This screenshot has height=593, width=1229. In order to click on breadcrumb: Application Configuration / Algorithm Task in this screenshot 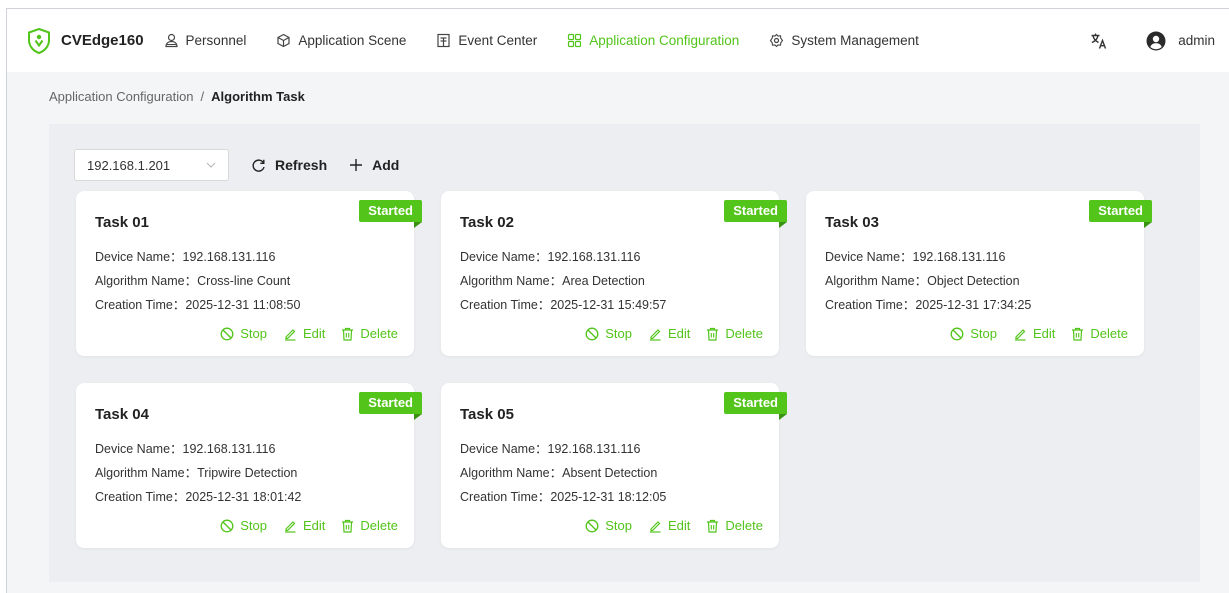, I will do `click(177, 96)`.